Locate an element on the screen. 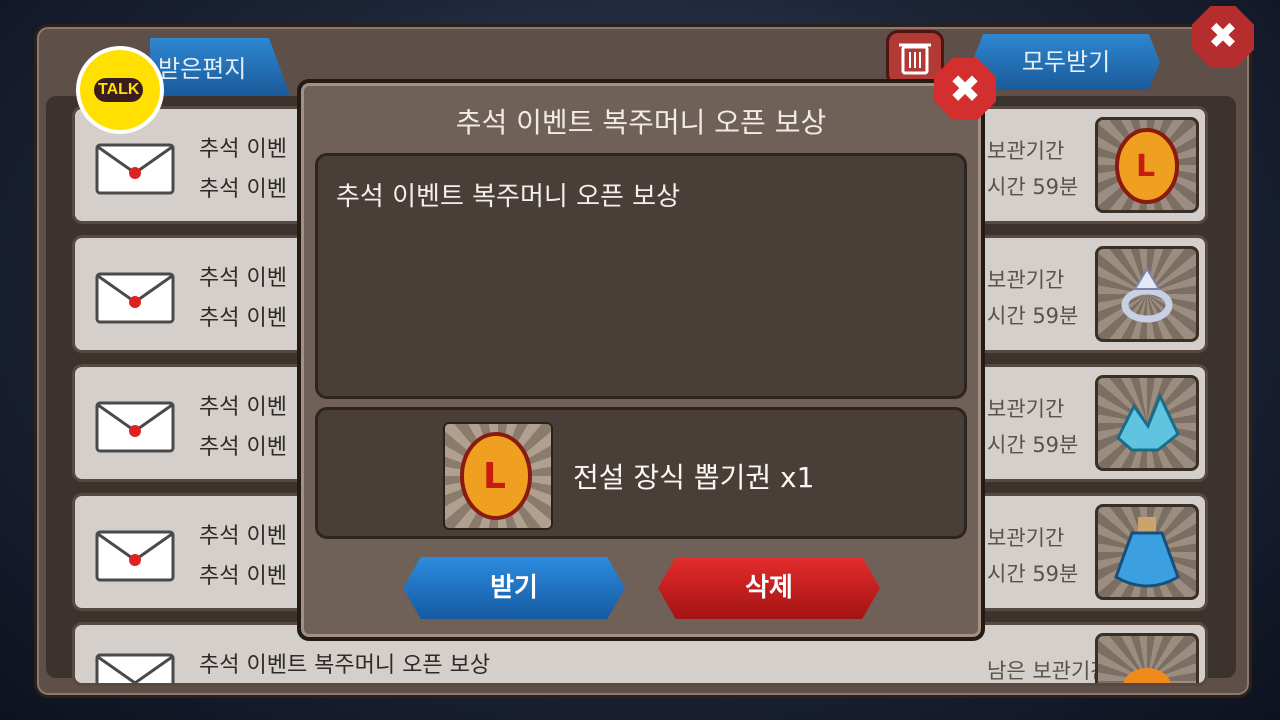  mail-keep-label: 남은 보관기간 is located at coordinates (1048, 671).